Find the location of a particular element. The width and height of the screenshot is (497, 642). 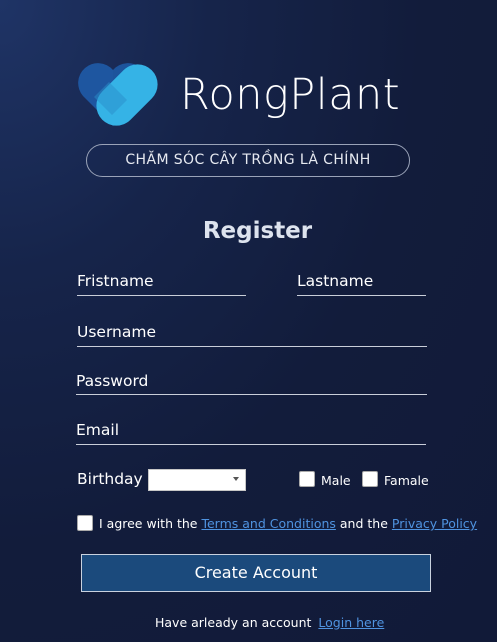

female-checkbox is located at coordinates (370, 479).